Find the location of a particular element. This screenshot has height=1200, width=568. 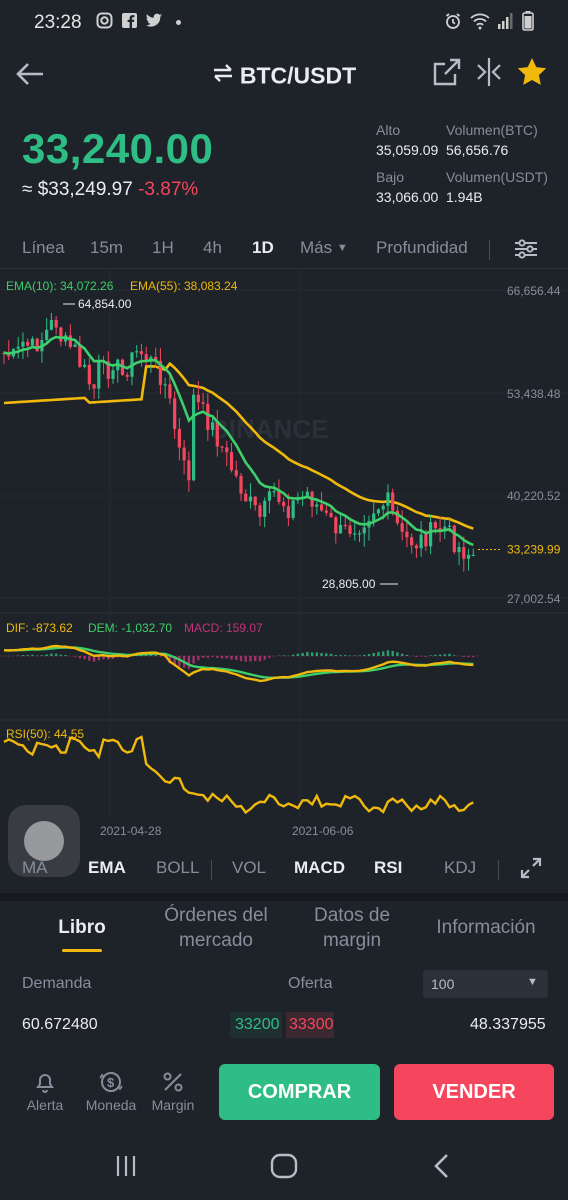

ind-kdj: KDJ is located at coordinates (460, 868).